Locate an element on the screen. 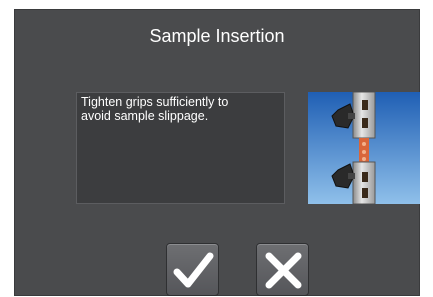 The height and width of the screenshot is (297, 433). close-icon is located at coordinates (283, 270).